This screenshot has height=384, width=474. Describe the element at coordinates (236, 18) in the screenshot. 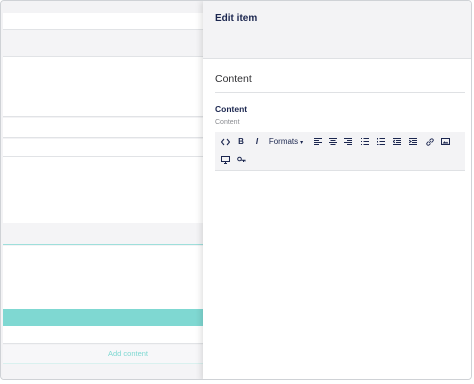

I see `panel-title: Edit item` at that location.